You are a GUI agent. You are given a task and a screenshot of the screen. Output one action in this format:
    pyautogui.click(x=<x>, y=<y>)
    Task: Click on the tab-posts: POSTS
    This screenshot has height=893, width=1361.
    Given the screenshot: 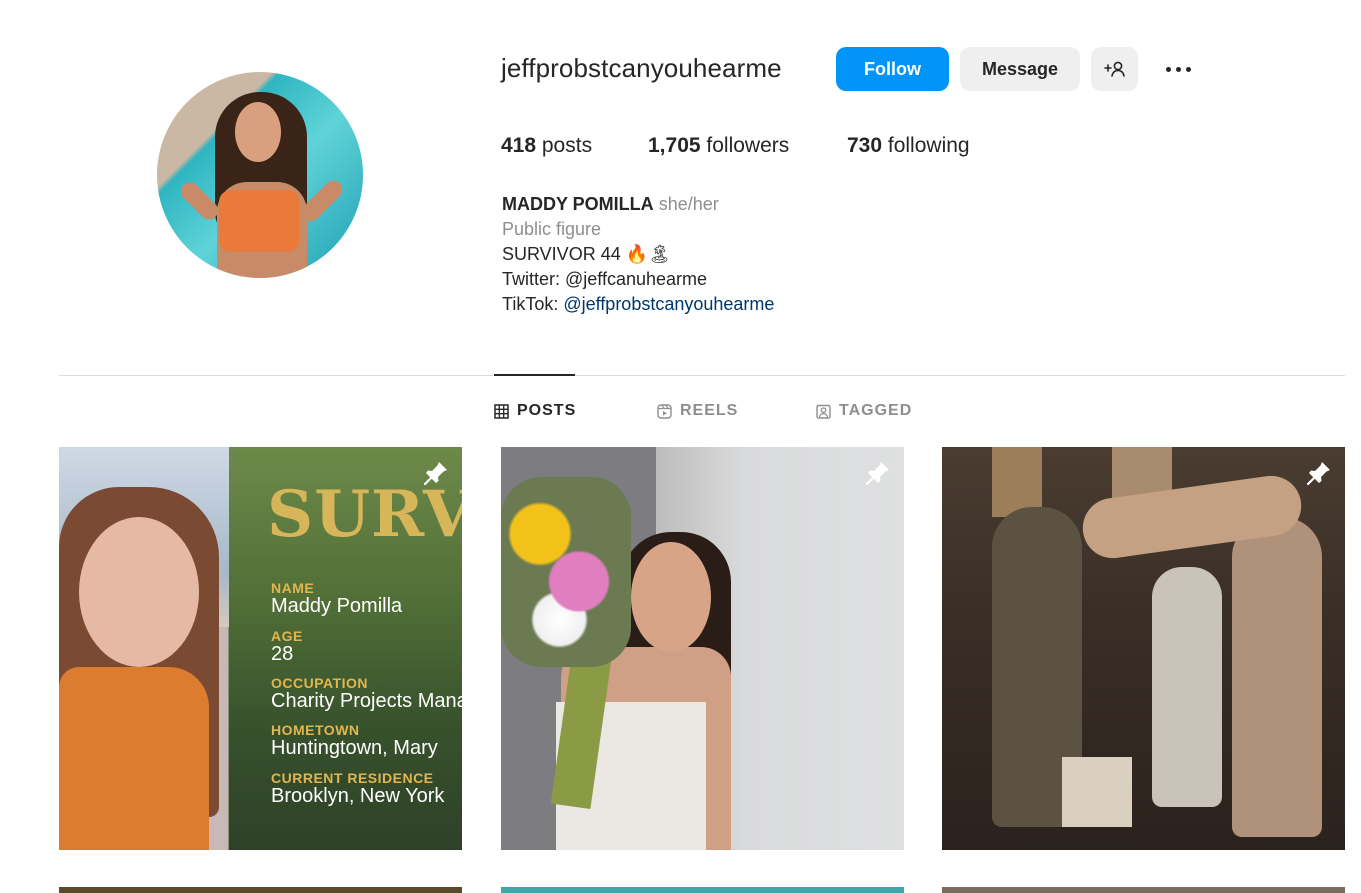 What is the action you would take?
    pyautogui.click(x=535, y=411)
    